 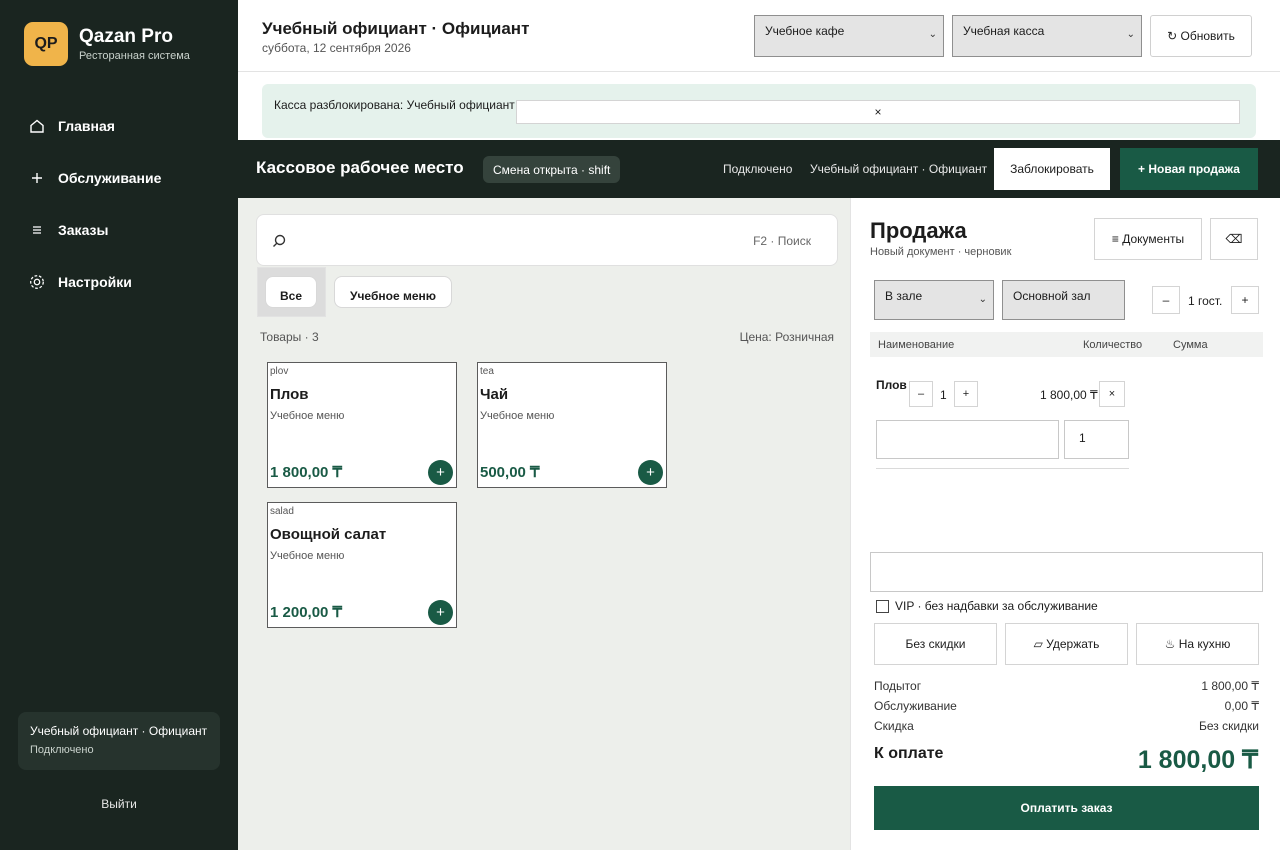 I want to click on brand-logo: QP, so click(x=46, y=44).